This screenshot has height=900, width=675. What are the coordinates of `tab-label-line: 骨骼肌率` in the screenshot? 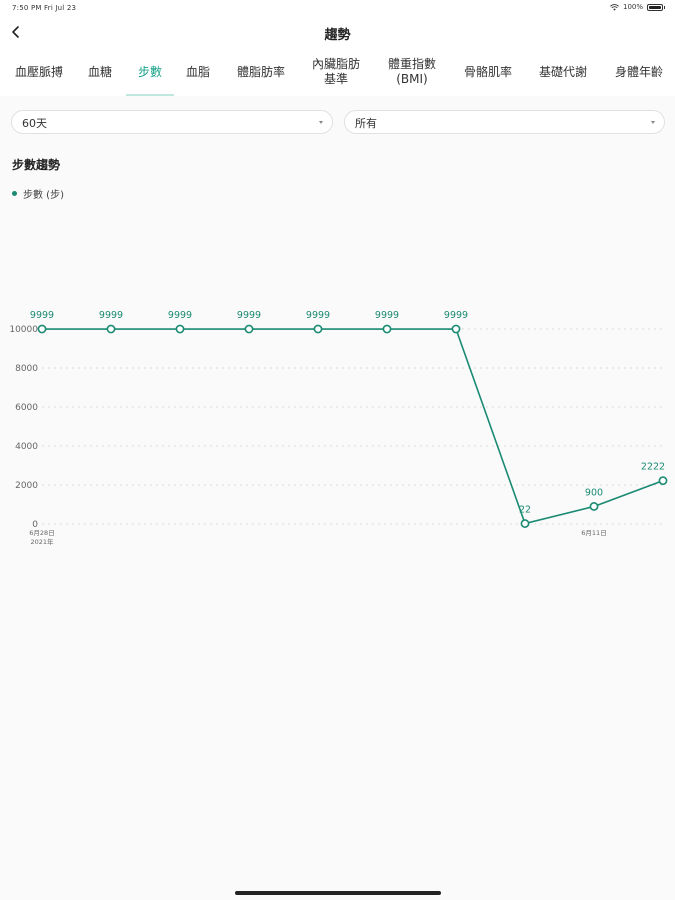 It's located at (487, 71).